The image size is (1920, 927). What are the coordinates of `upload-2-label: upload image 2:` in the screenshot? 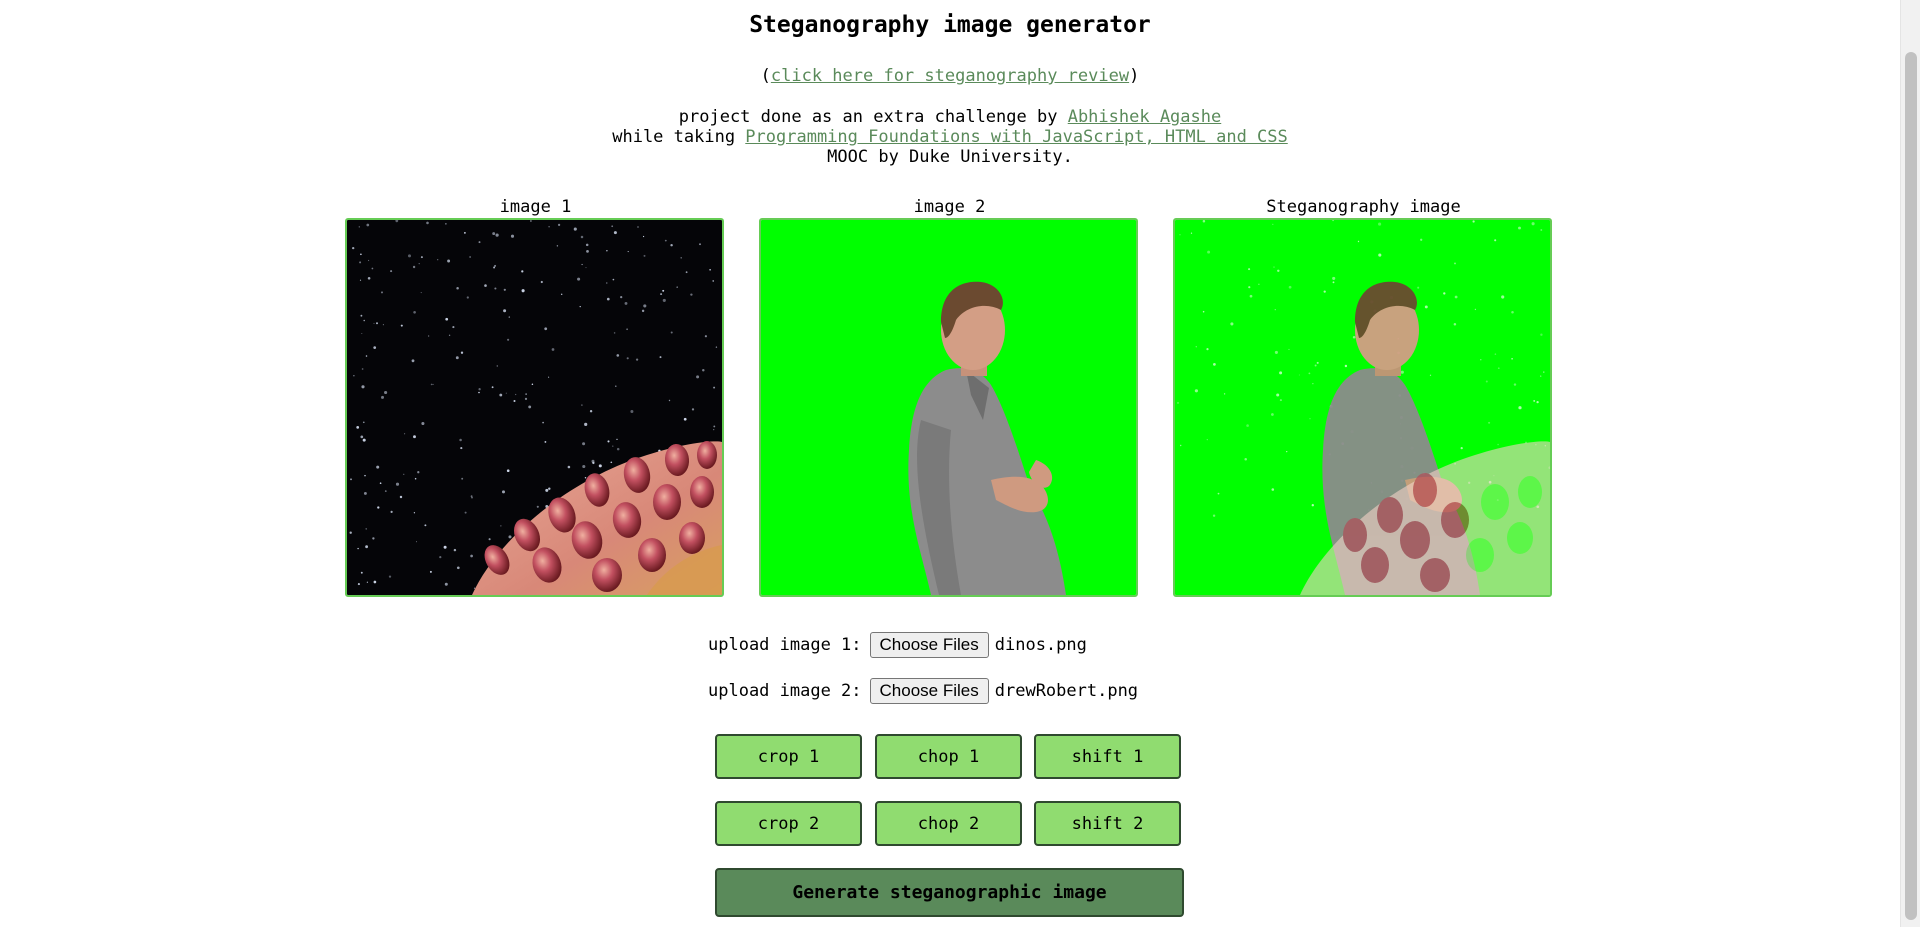 It's located at (785, 691).